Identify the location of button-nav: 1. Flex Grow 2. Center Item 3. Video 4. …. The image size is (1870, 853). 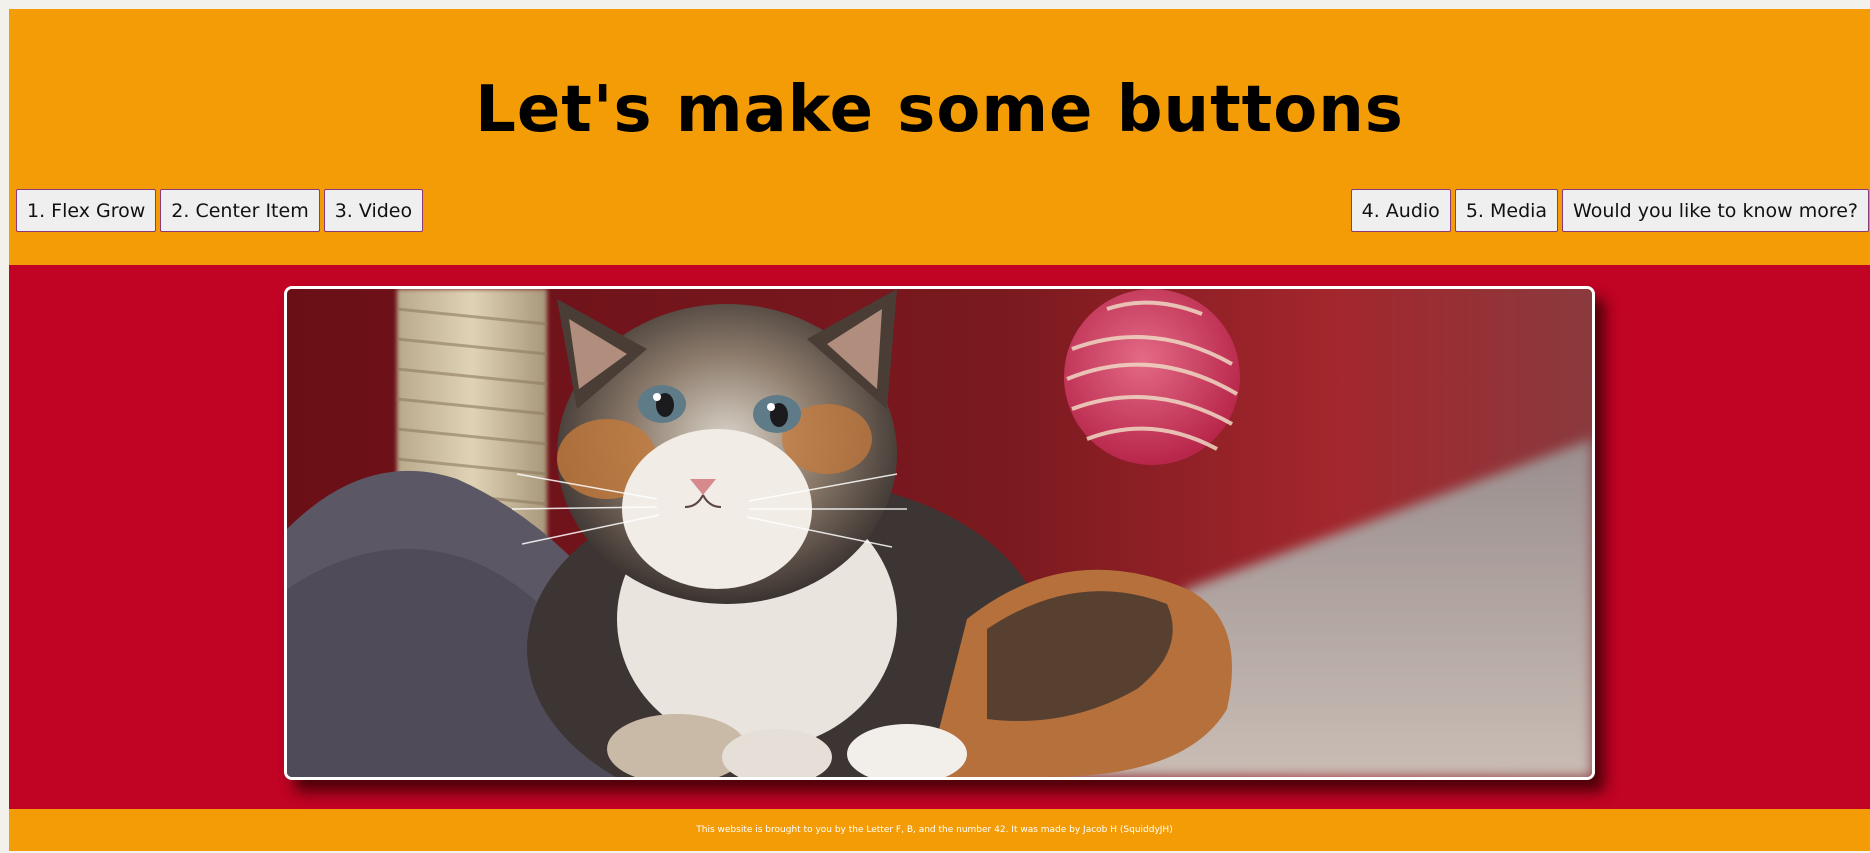
(942, 210).